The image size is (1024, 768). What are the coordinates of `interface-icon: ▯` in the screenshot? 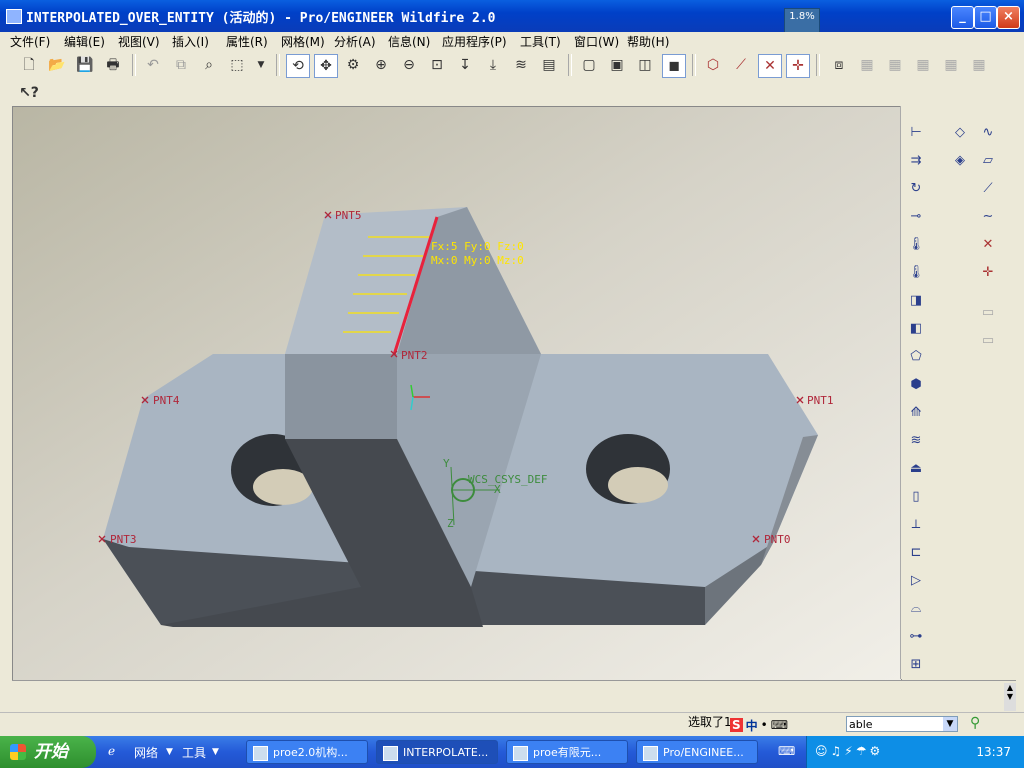 It's located at (916, 497).